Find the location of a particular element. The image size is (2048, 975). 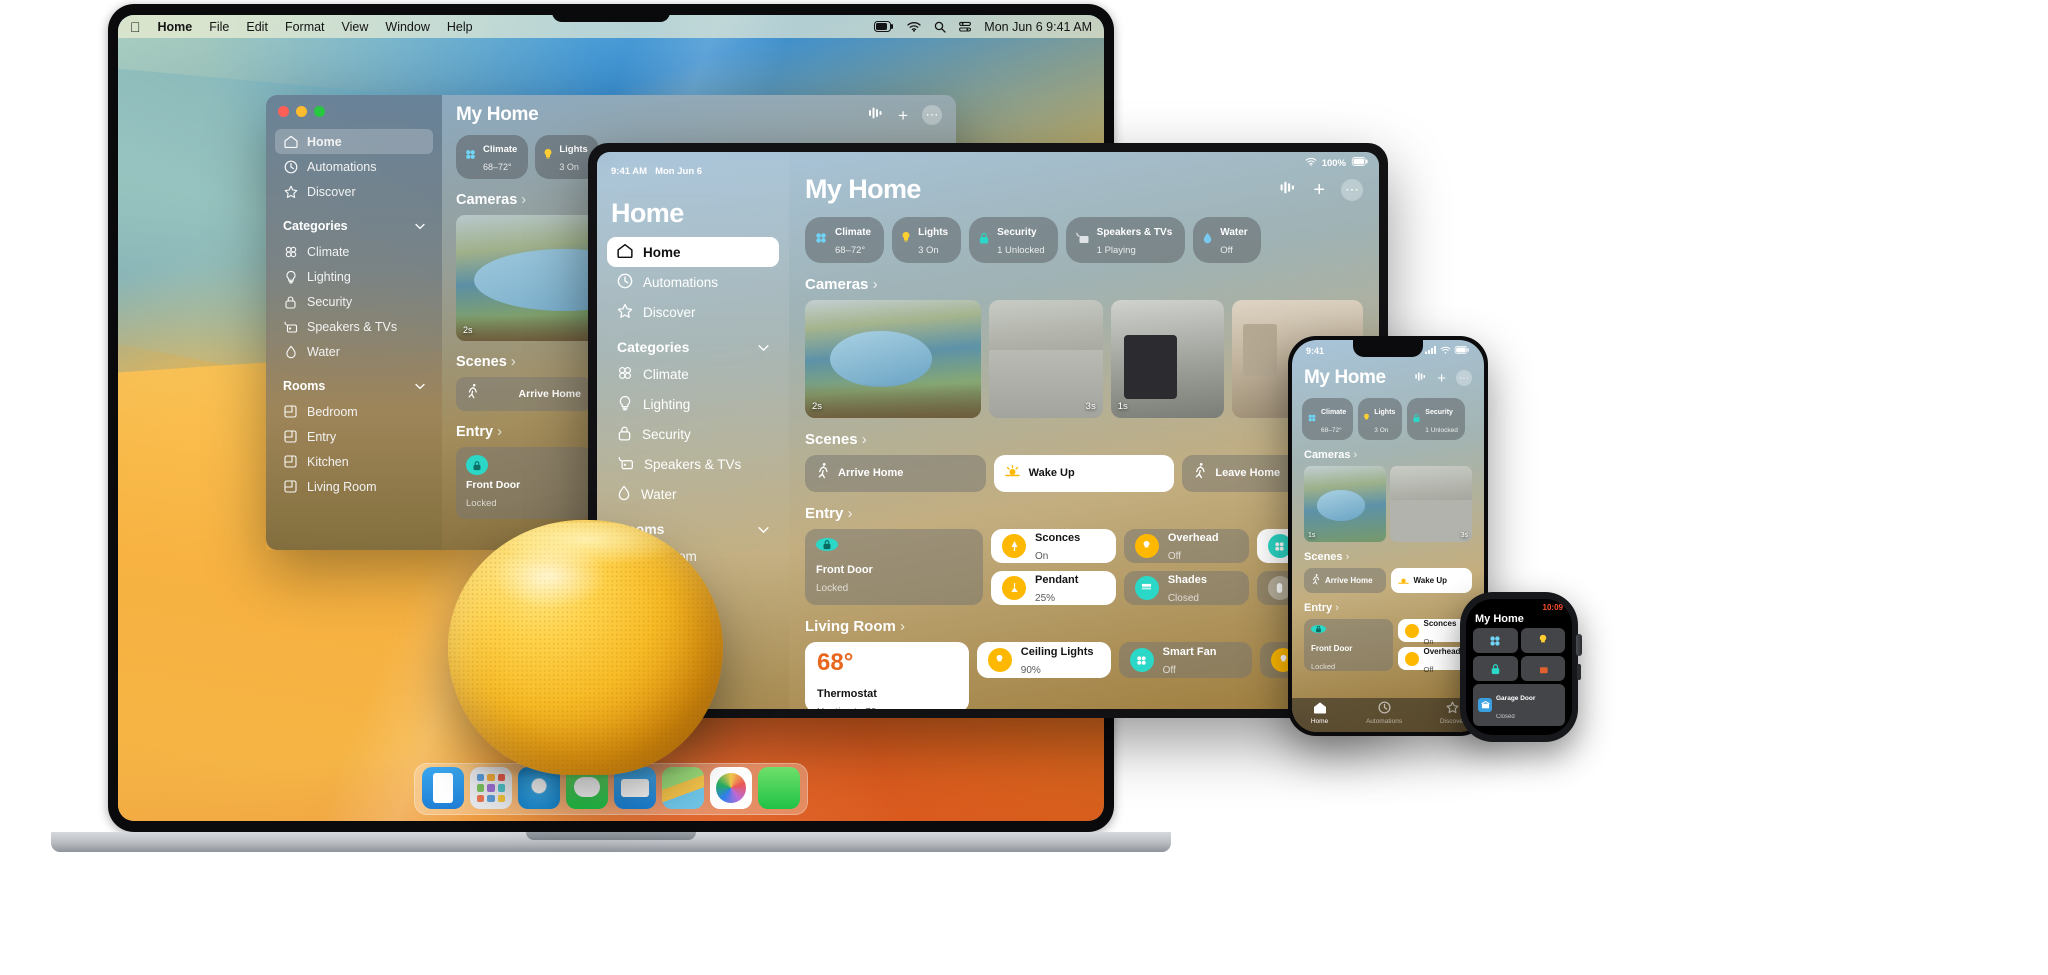

watch-tile-garage-door: Garage Door Closed is located at coordinates (1519, 705).